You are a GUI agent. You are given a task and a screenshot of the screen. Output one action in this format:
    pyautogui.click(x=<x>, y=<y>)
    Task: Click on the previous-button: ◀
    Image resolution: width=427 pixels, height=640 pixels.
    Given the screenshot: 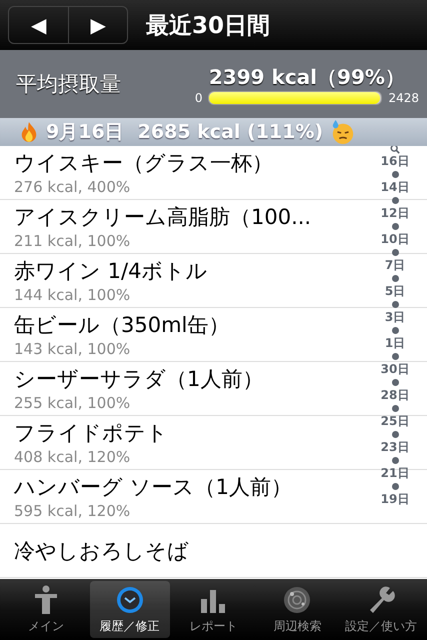 What is the action you would take?
    pyautogui.click(x=38, y=25)
    